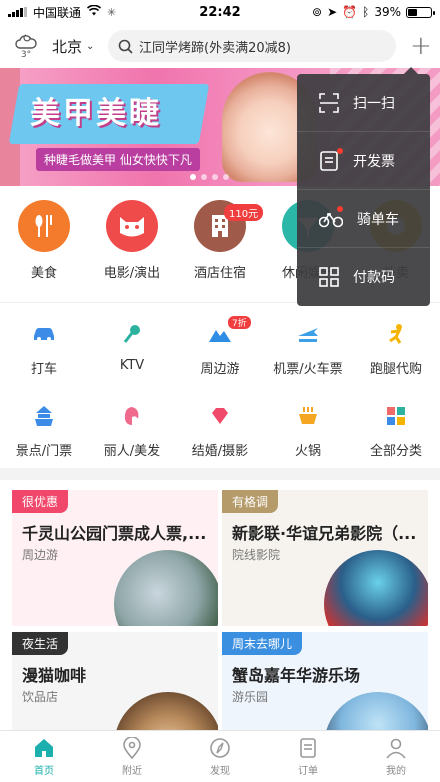 The height and width of the screenshot is (782, 440). I want to click on tab-label: 我的, so click(396, 771).